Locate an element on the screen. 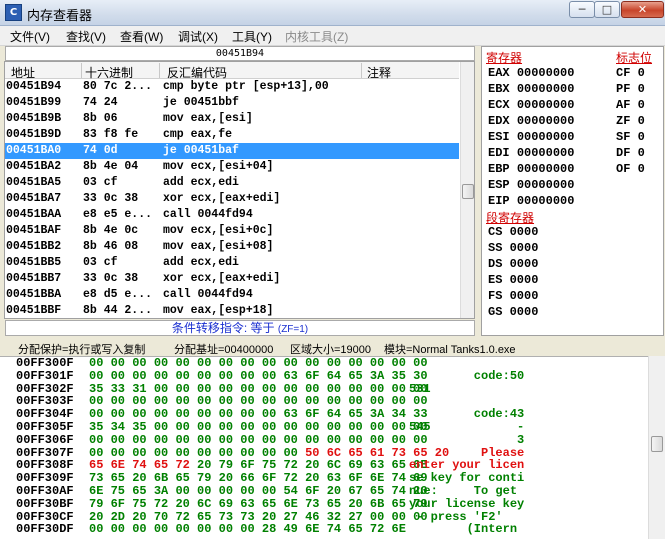  address-bar: 00451B94 is located at coordinates (240, 53).